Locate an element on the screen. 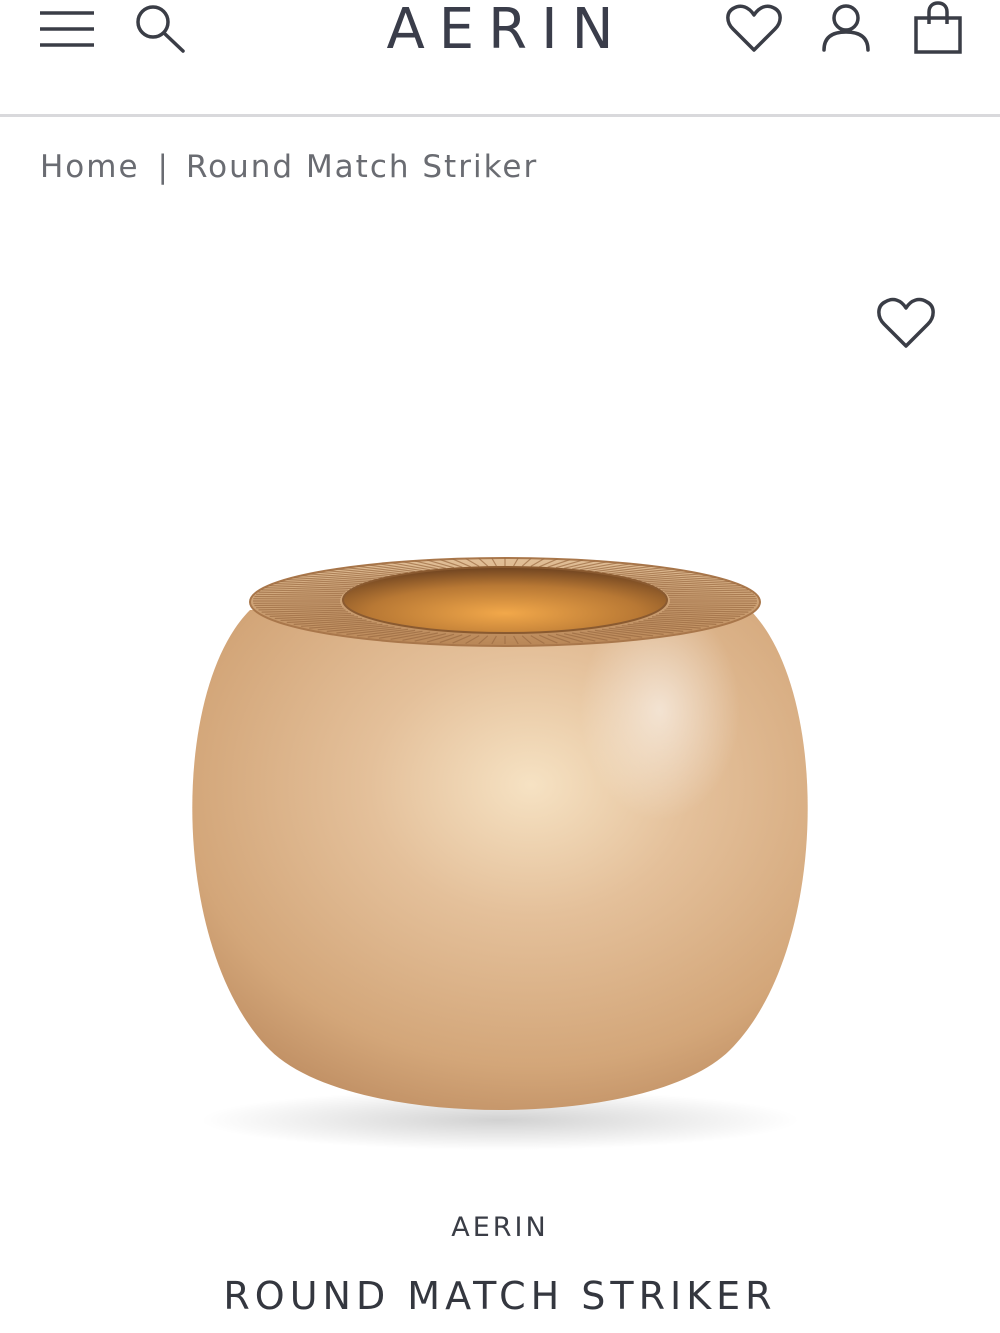  shopping-bag-icon is located at coordinates (938, 28).